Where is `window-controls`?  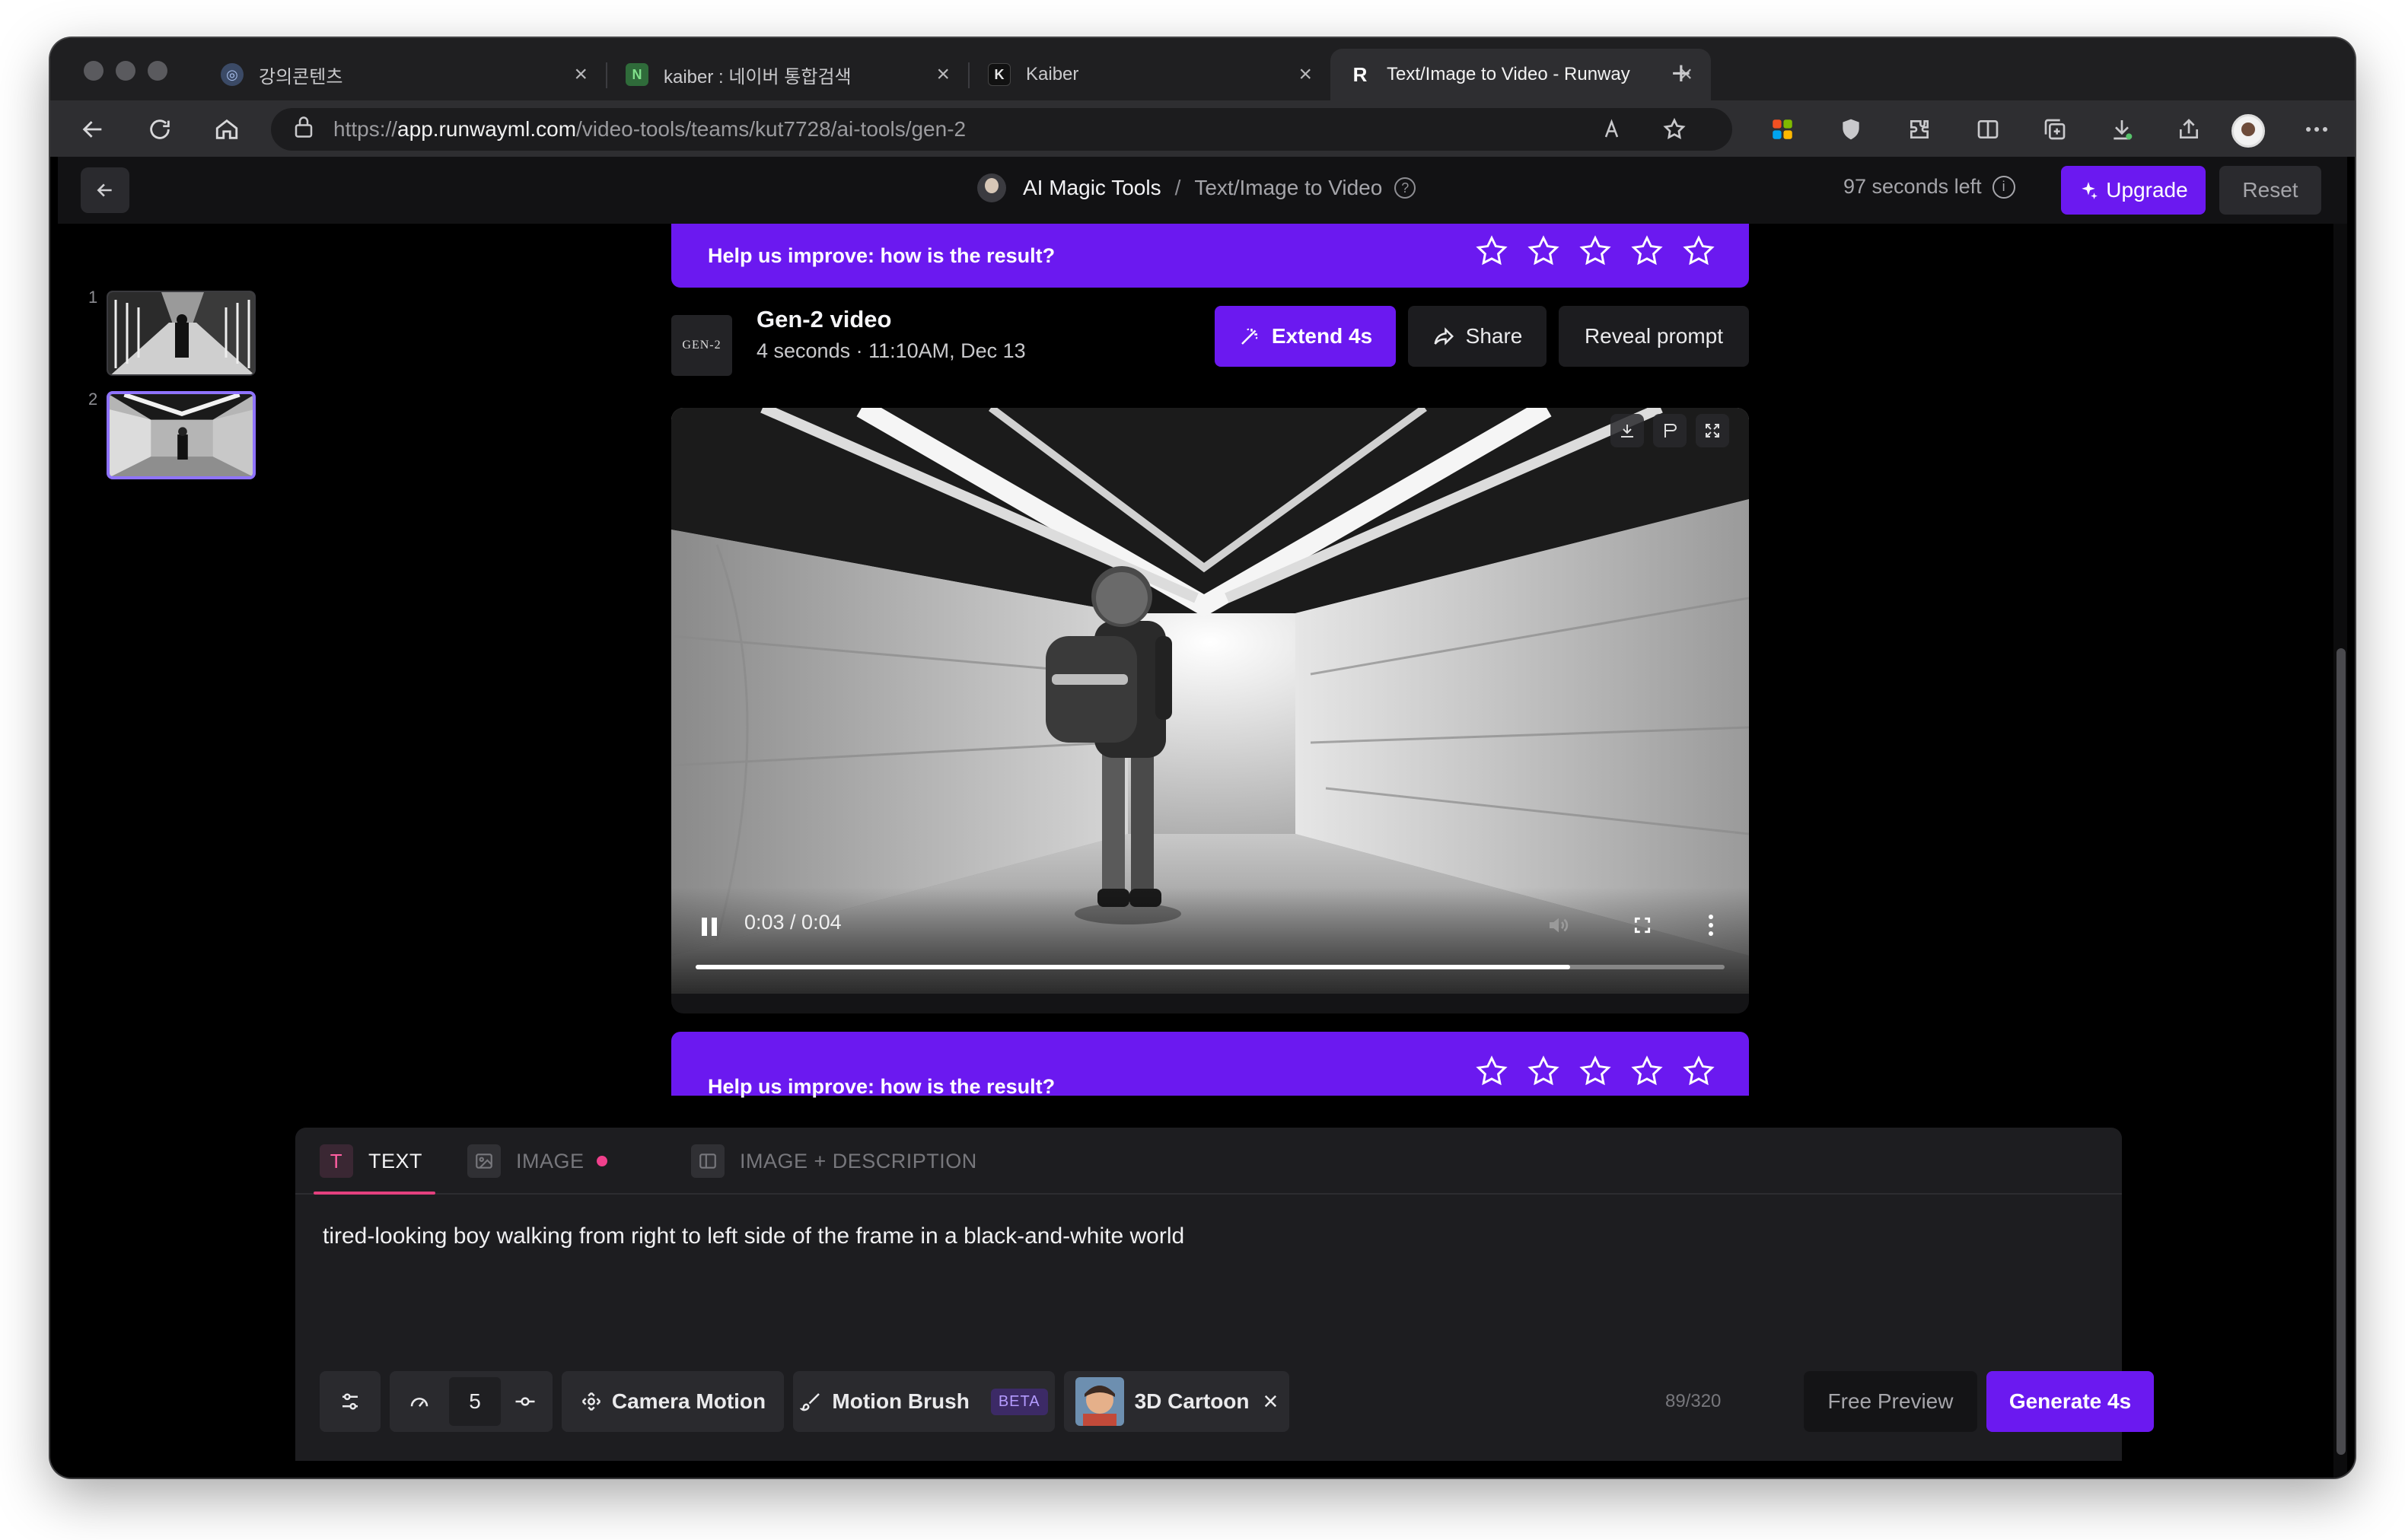 window-controls is located at coordinates (125, 71).